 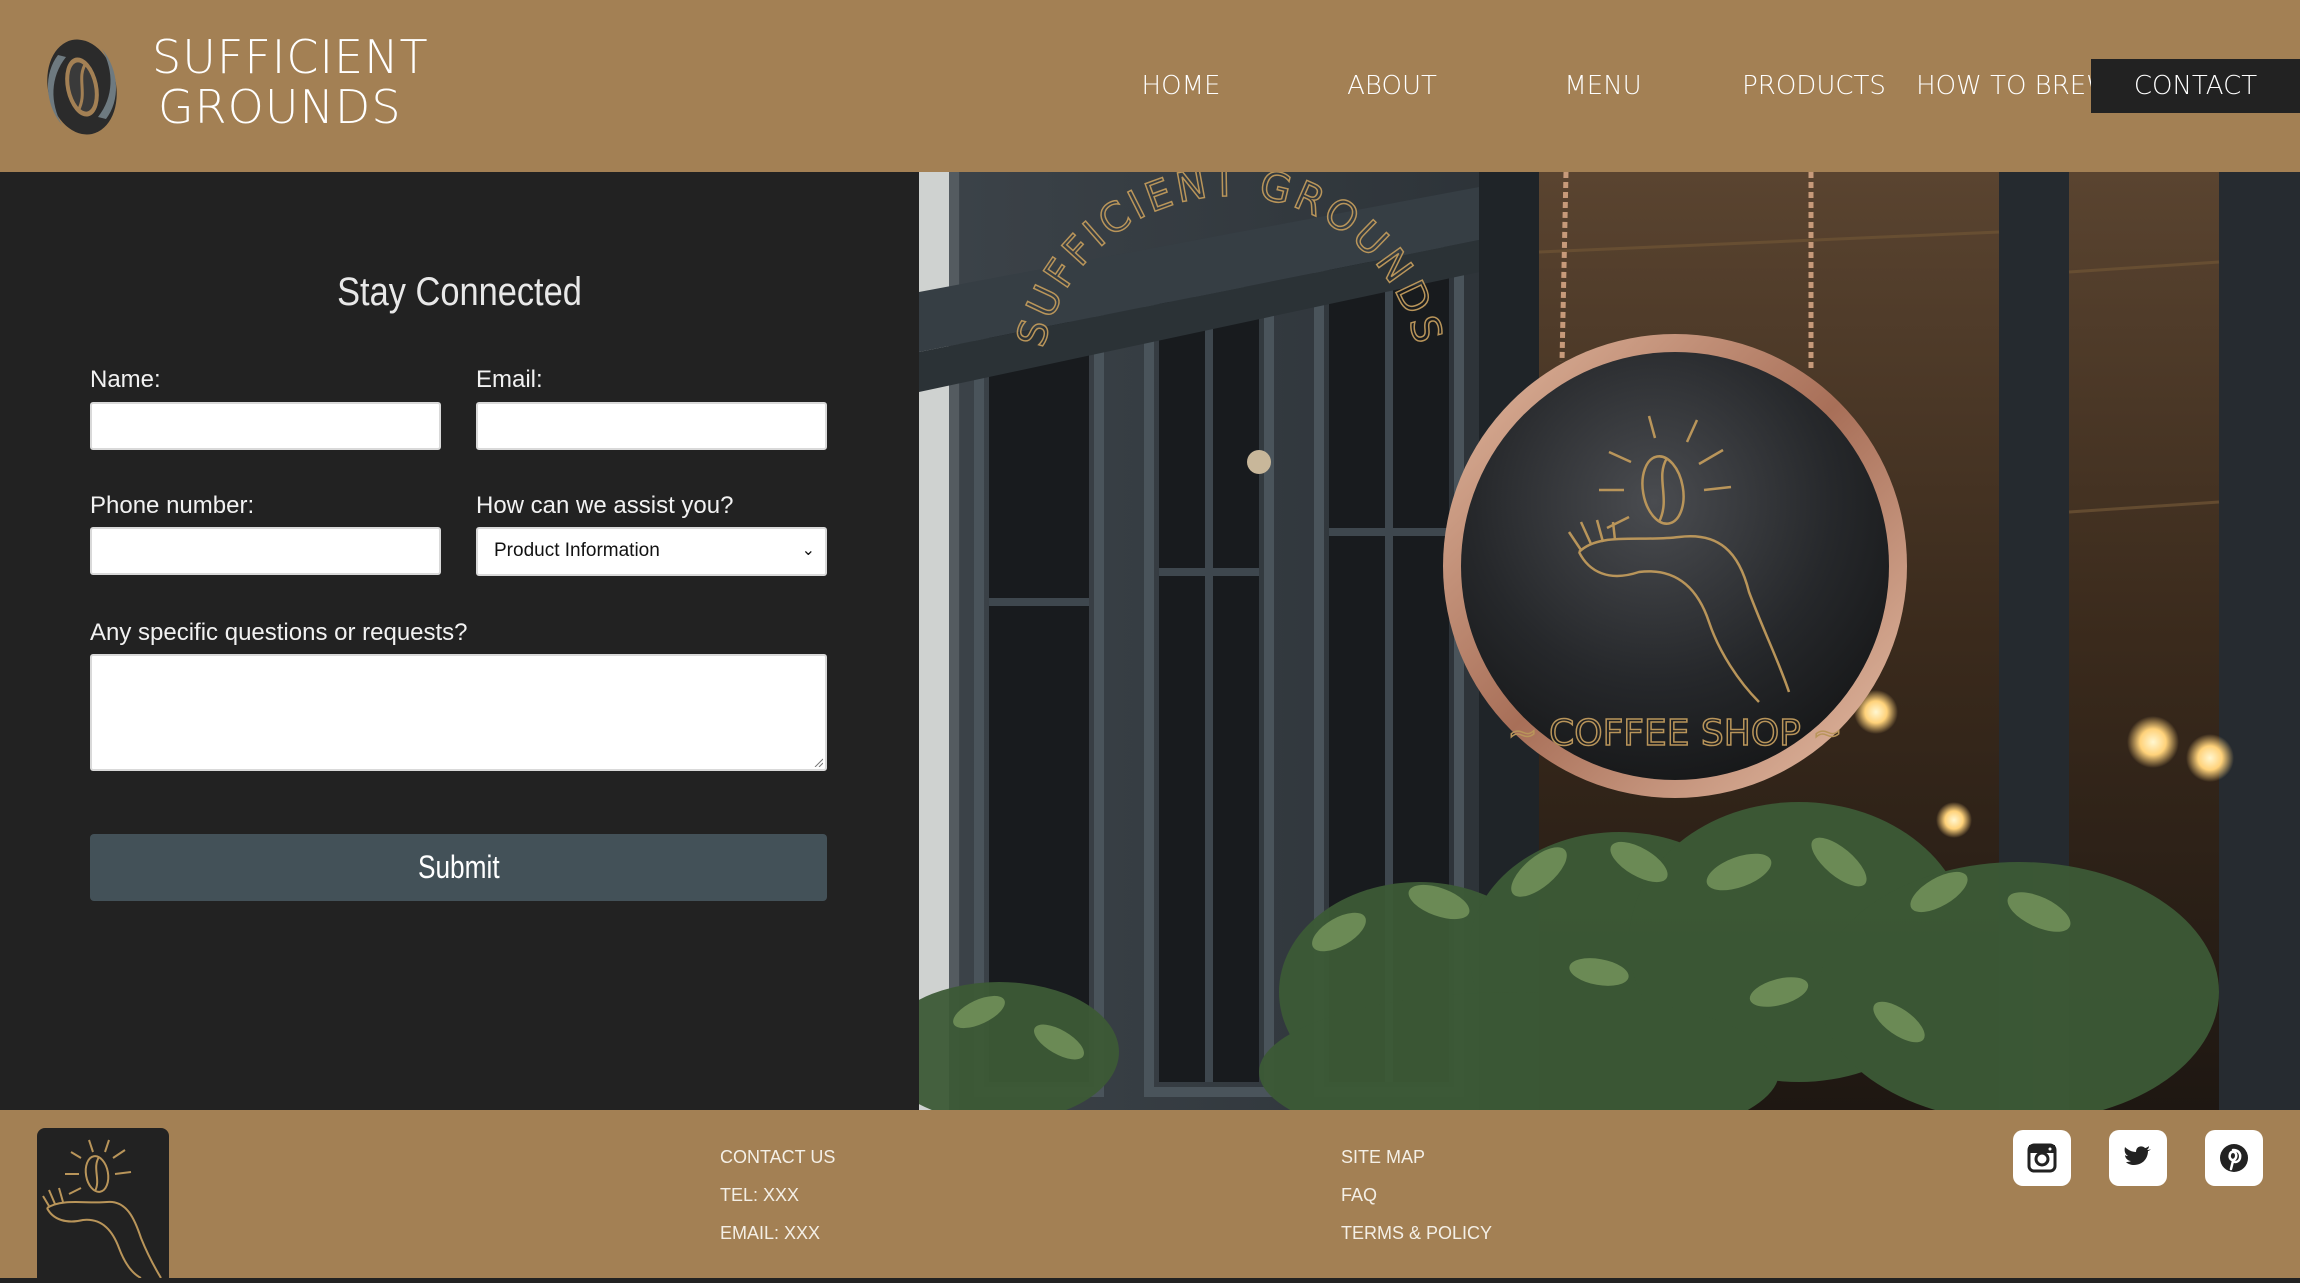 I want to click on form-title: Stay Connected, so click(x=459, y=292).